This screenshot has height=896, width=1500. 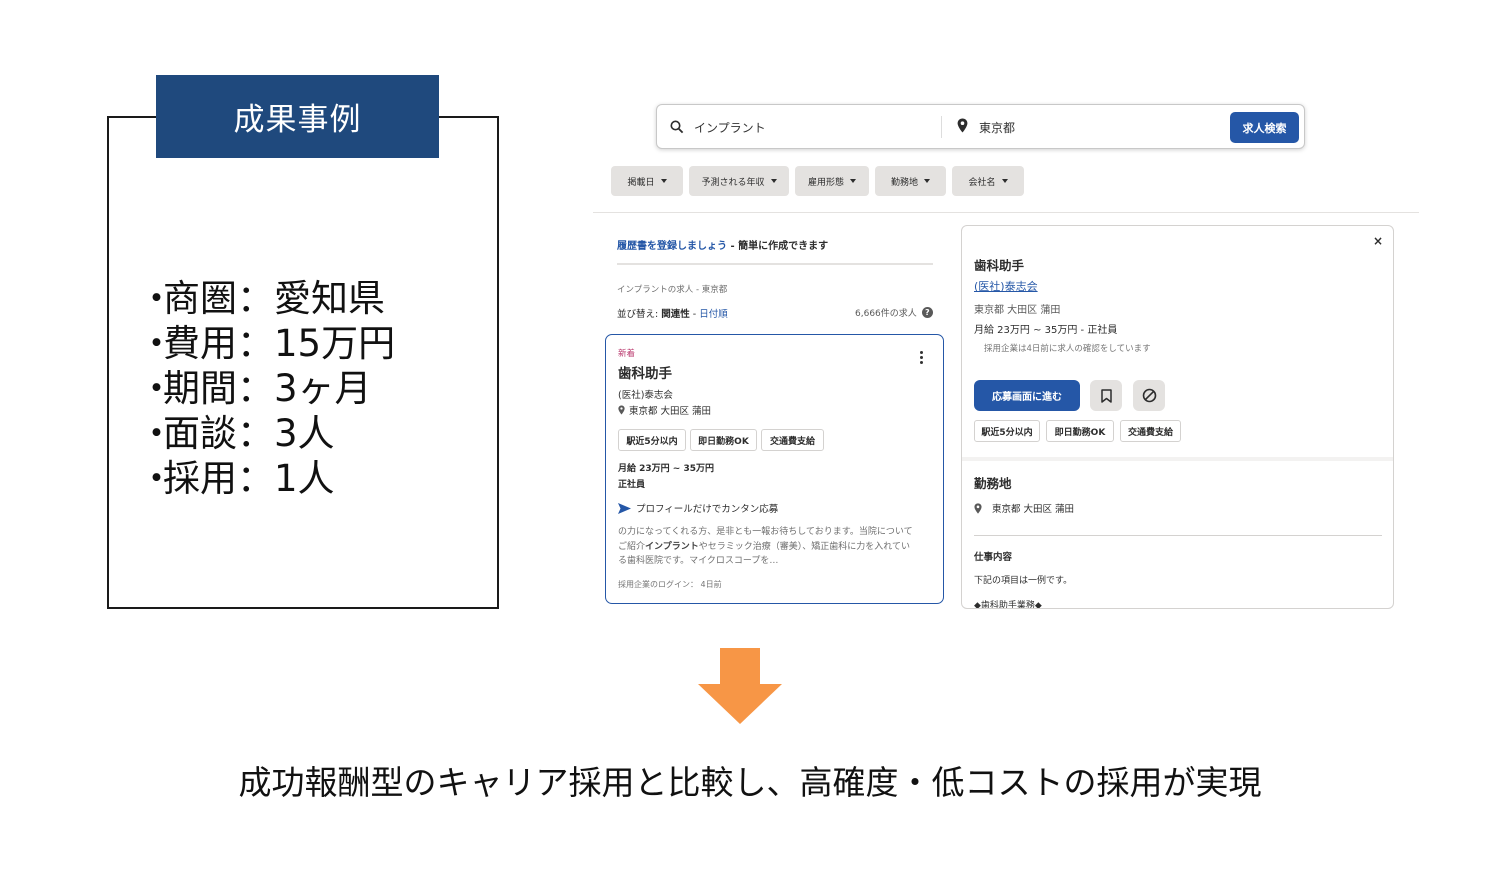 I want to click on resume-divider, so click(x=775, y=264).